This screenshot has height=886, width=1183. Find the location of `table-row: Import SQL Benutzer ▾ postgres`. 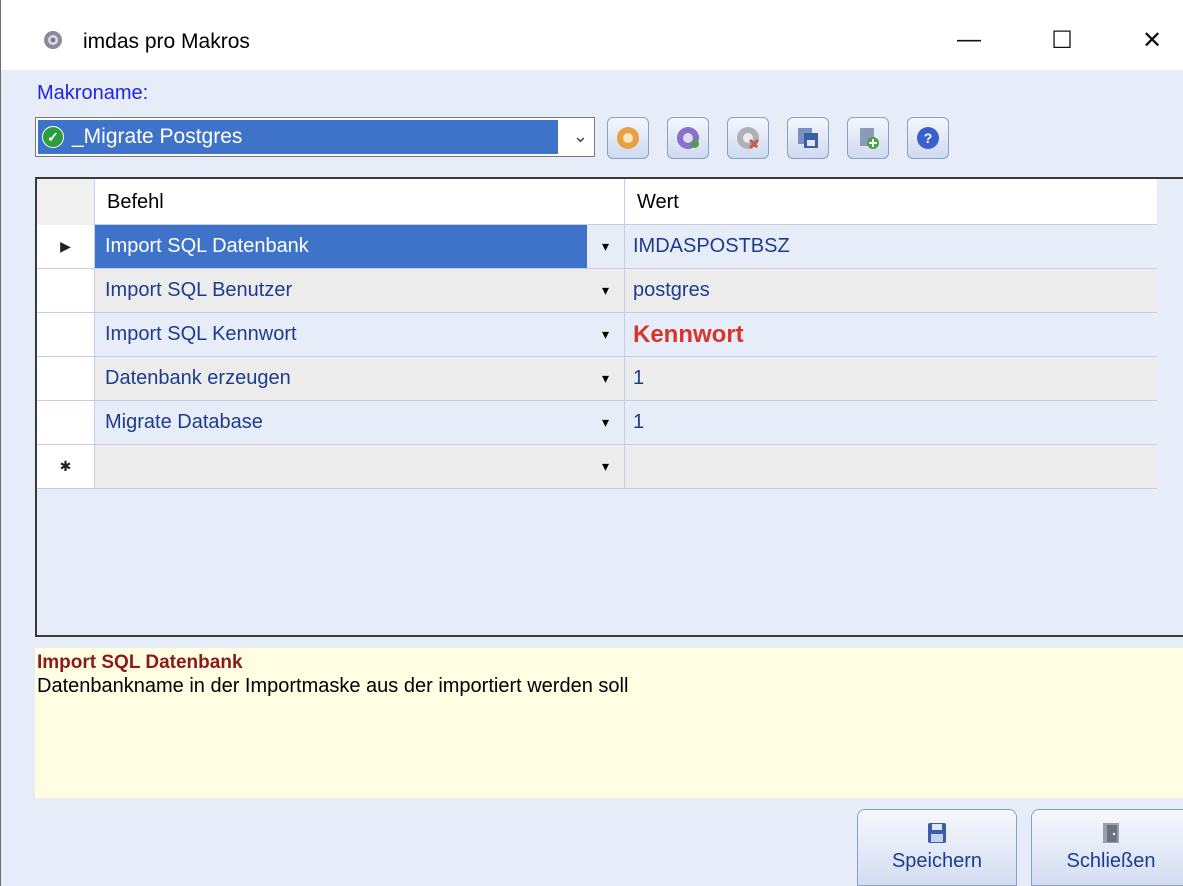

table-row: Import SQL Benutzer ▾ postgres is located at coordinates (597, 291).